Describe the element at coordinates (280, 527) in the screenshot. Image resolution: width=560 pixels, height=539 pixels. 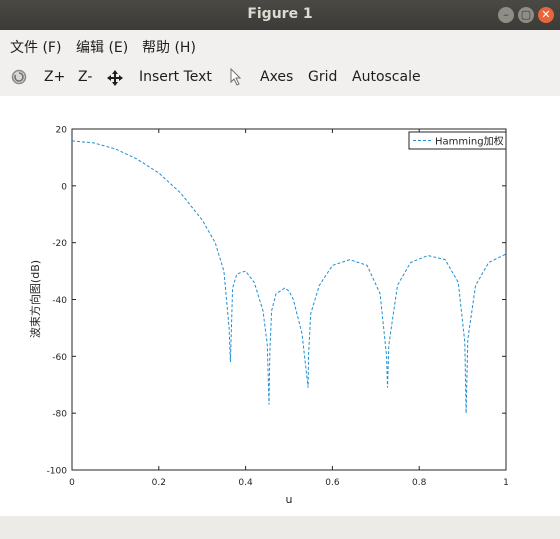
I see `status-bar` at that location.